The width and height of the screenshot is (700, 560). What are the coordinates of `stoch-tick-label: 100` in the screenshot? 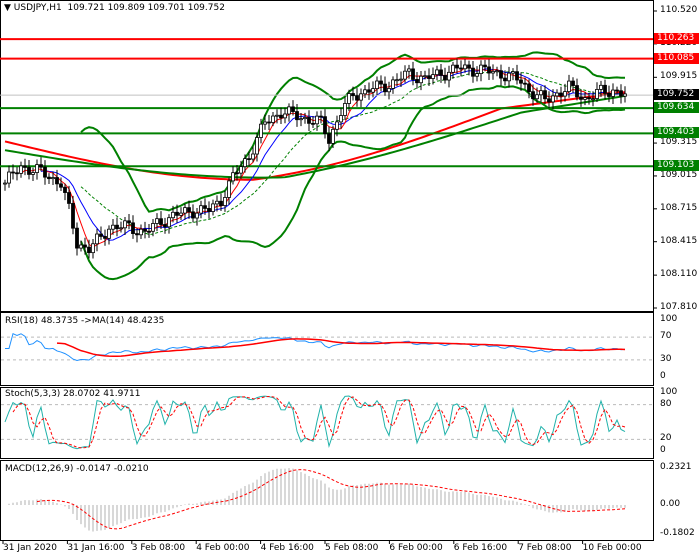 It's located at (669, 392).